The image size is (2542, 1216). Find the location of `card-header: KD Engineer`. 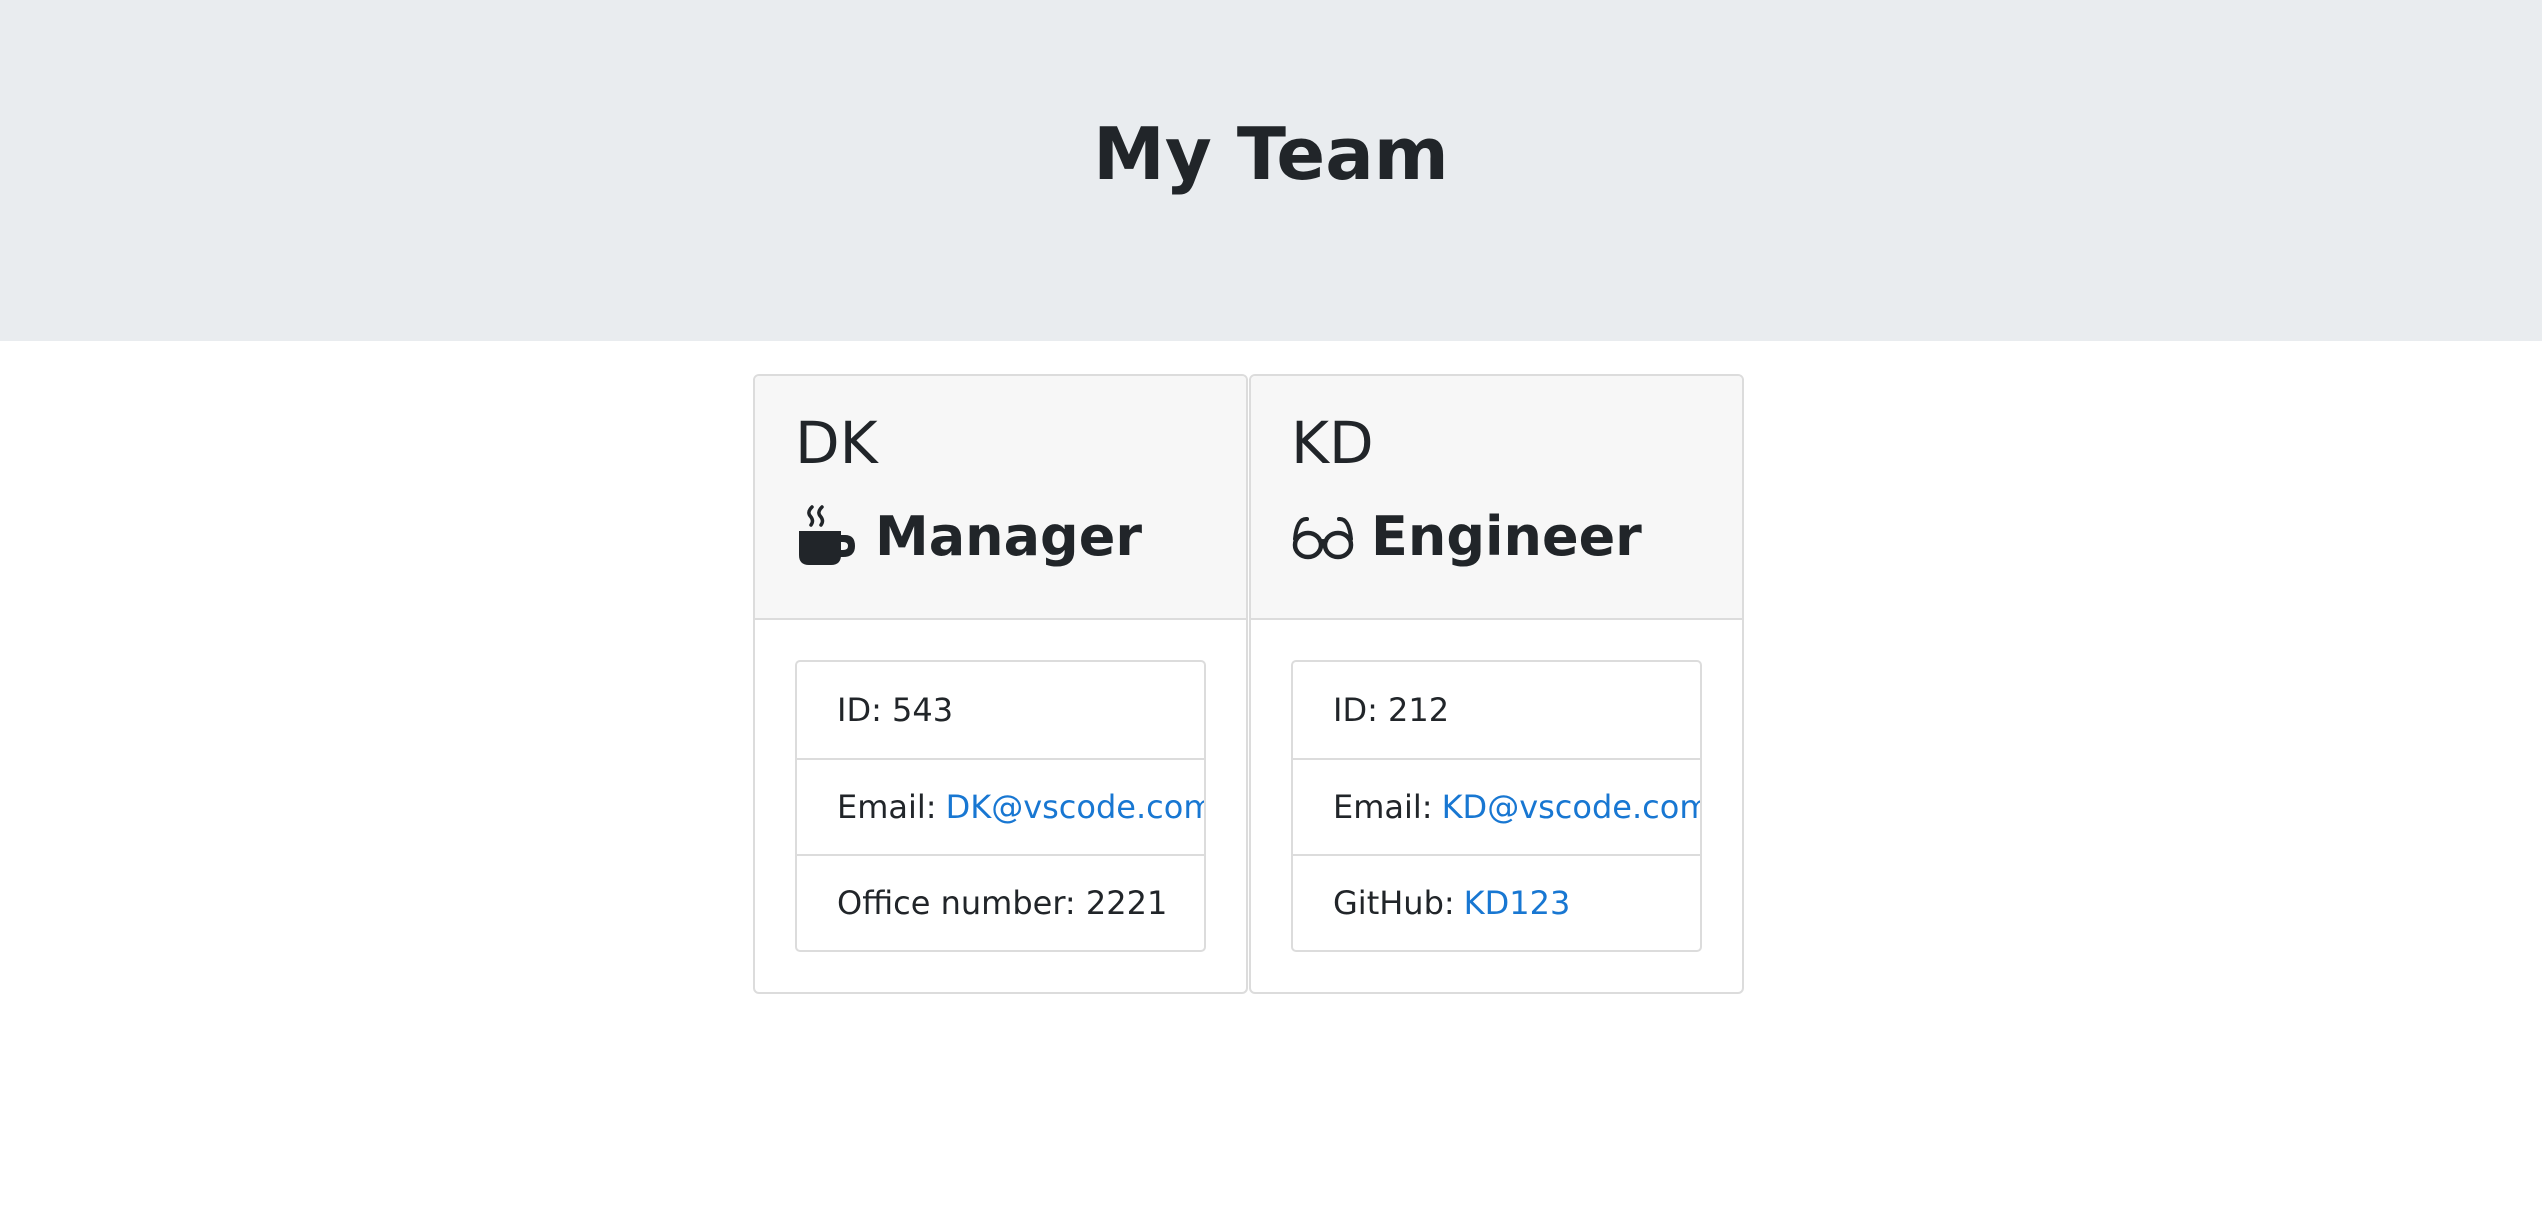

card-header: KD Engineer is located at coordinates (1496, 498).